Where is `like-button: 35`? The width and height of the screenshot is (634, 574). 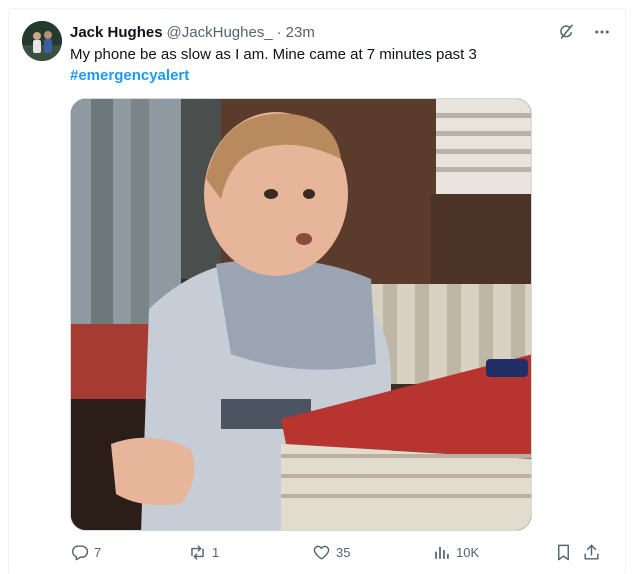
like-button: 35 is located at coordinates (331, 552).